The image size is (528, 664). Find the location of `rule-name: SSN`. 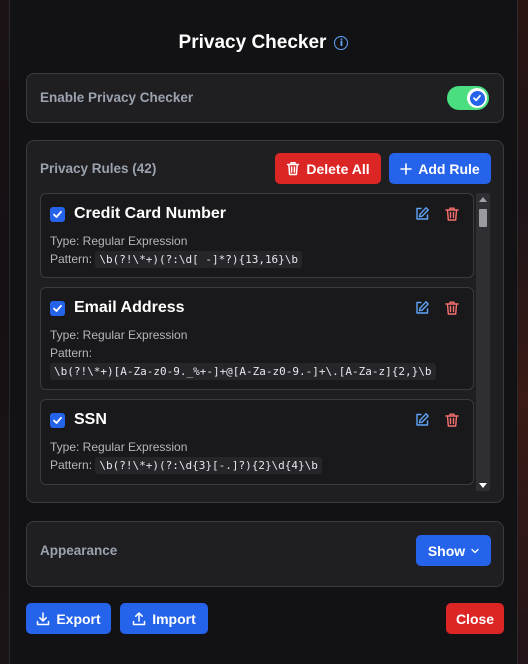

rule-name: SSN is located at coordinates (90, 419).